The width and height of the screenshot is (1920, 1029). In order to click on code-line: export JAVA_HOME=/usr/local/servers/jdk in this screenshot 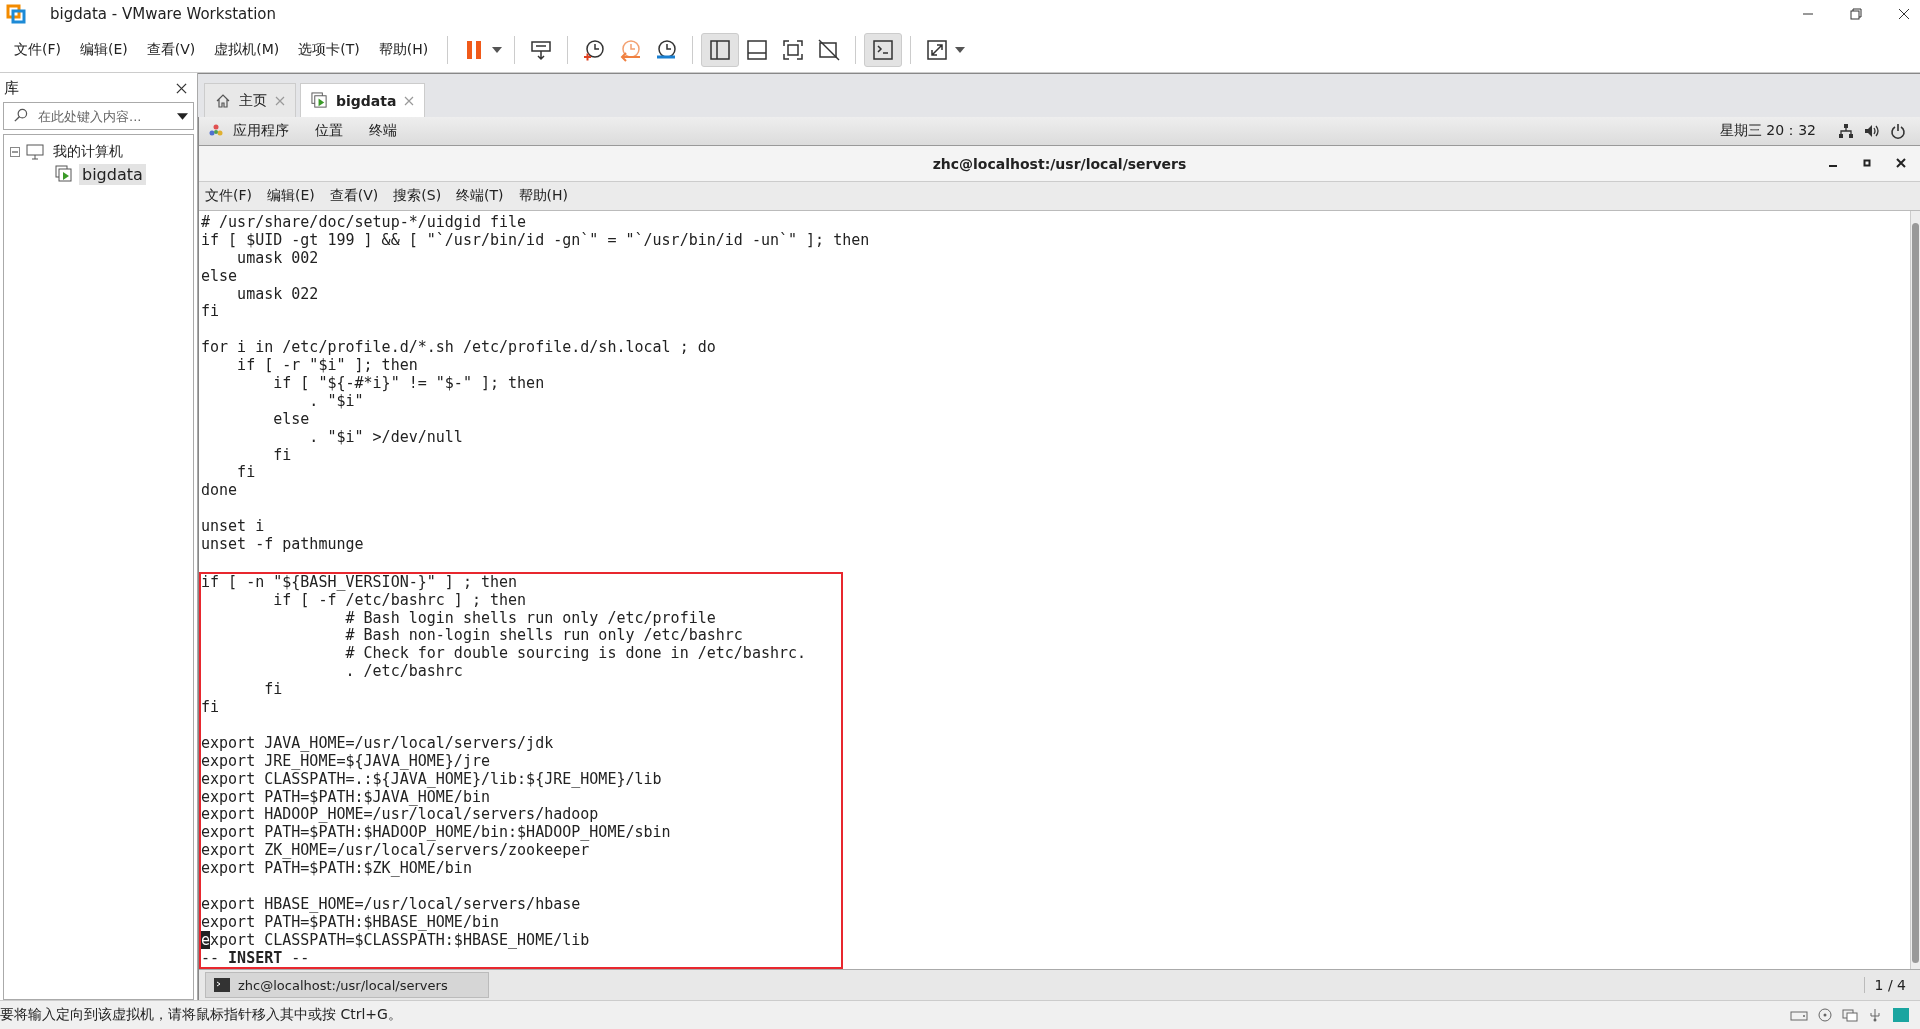, I will do `click(377, 743)`.